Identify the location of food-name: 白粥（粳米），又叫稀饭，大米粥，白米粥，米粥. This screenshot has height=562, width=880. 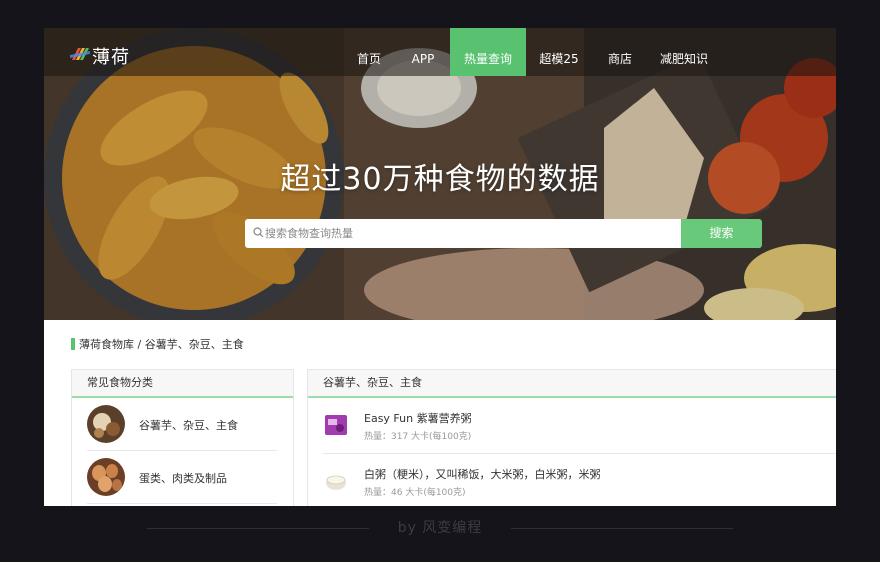
(482, 474).